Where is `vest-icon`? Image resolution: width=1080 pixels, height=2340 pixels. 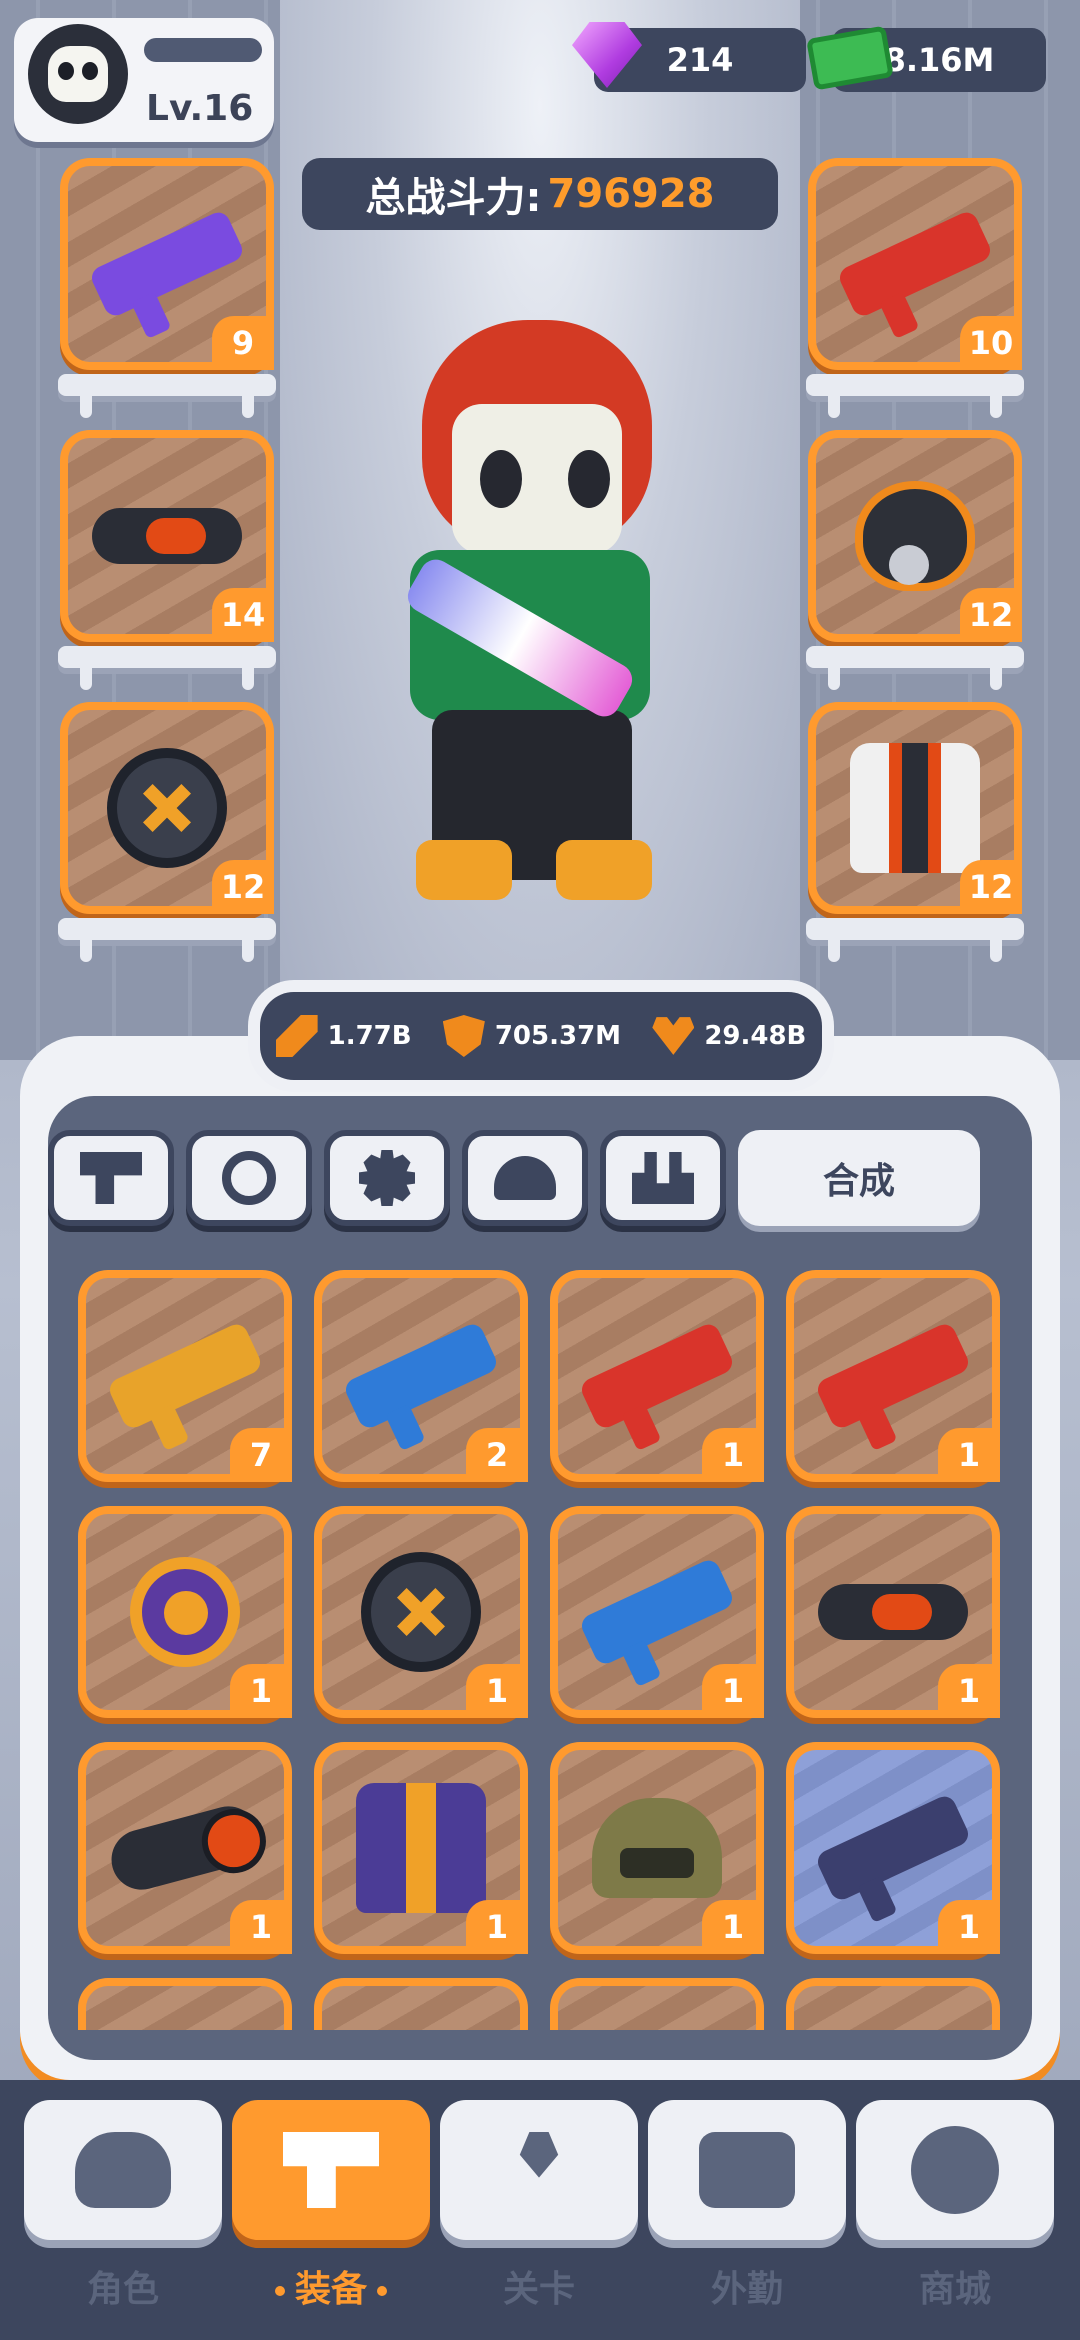 vest-icon is located at coordinates (421, 1848).